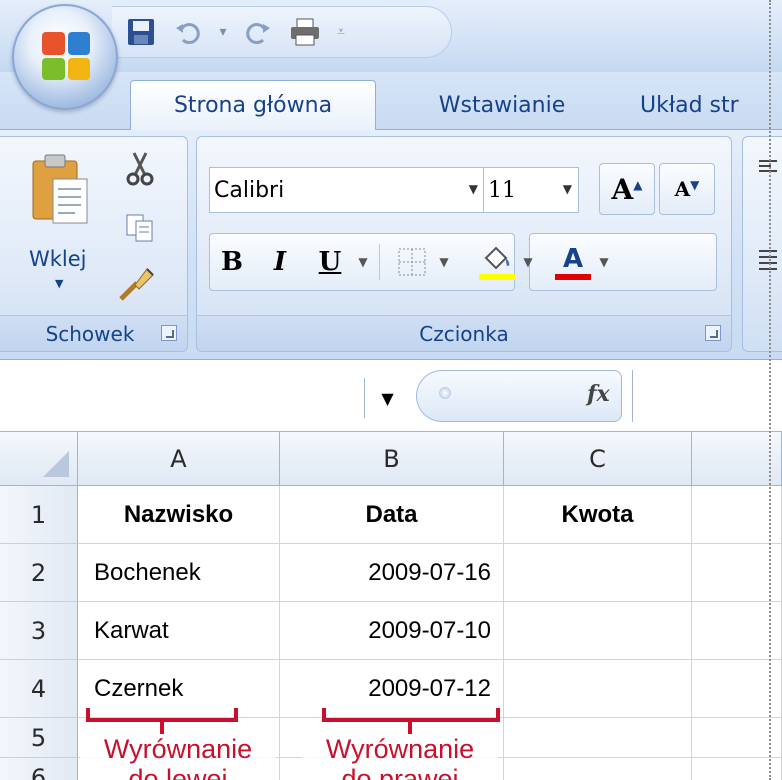 The width and height of the screenshot is (782, 780). What do you see at coordinates (179, 515) in the screenshot?
I see `cell-a1: Nazwisko` at bounding box center [179, 515].